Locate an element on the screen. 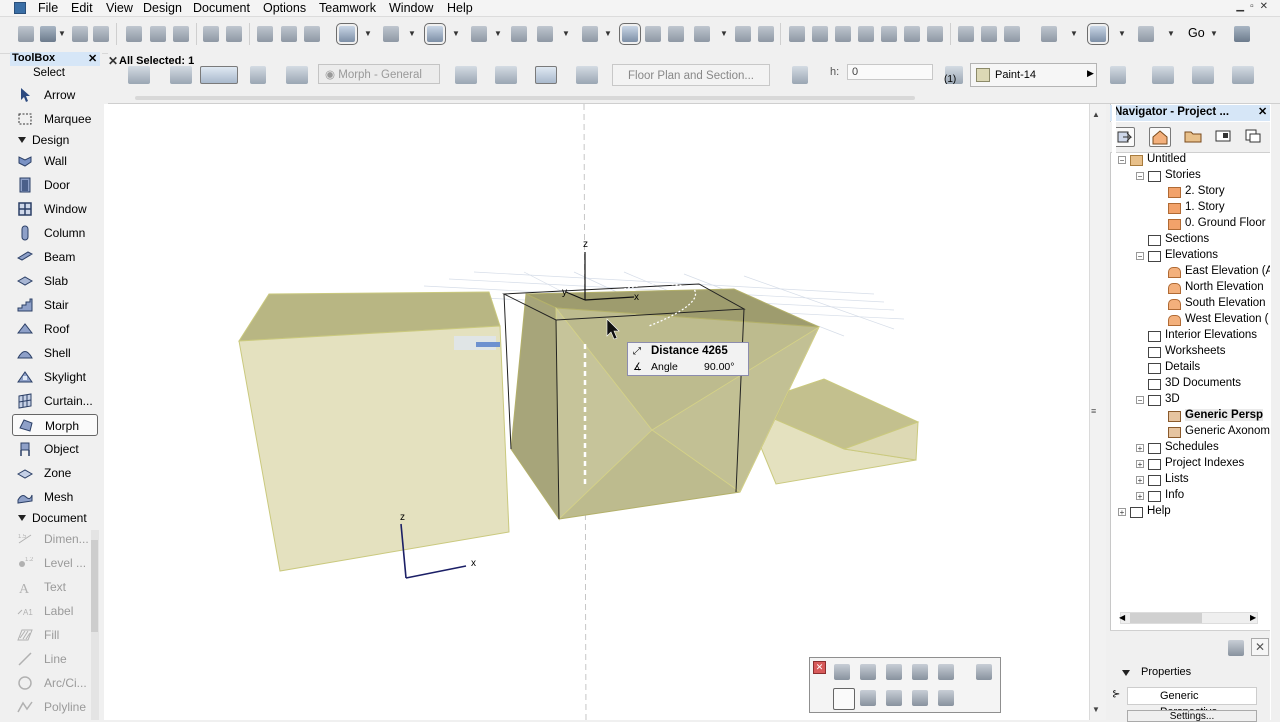 The width and height of the screenshot is (1280, 722). tree-item: North Elevation is located at coordinates (1224, 287).